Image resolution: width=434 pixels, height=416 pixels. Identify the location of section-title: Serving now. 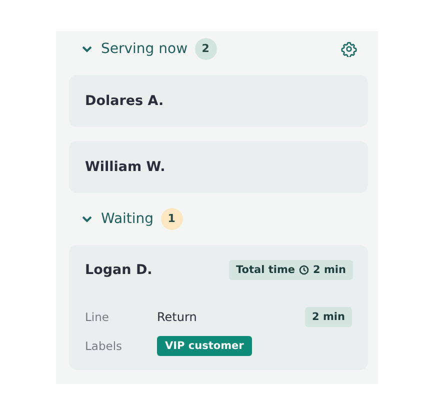
(144, 48).